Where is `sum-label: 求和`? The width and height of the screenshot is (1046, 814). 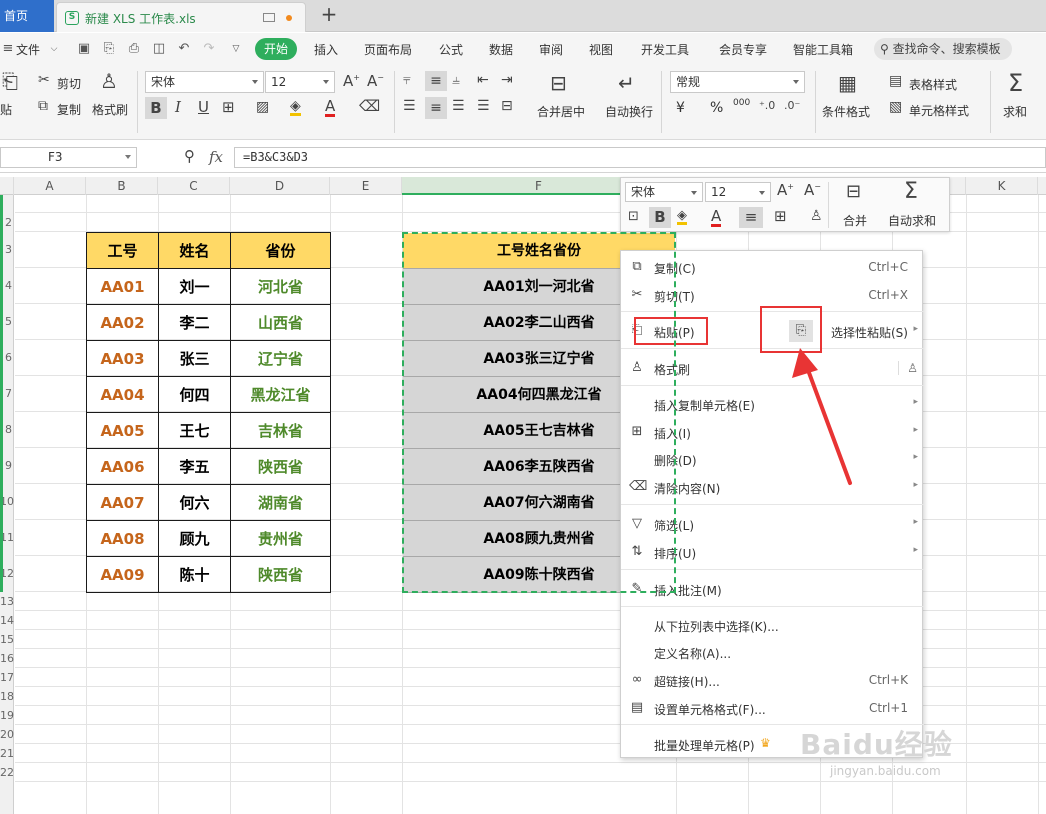 sum-label: 求和 is located at coordinates (1015, 111).